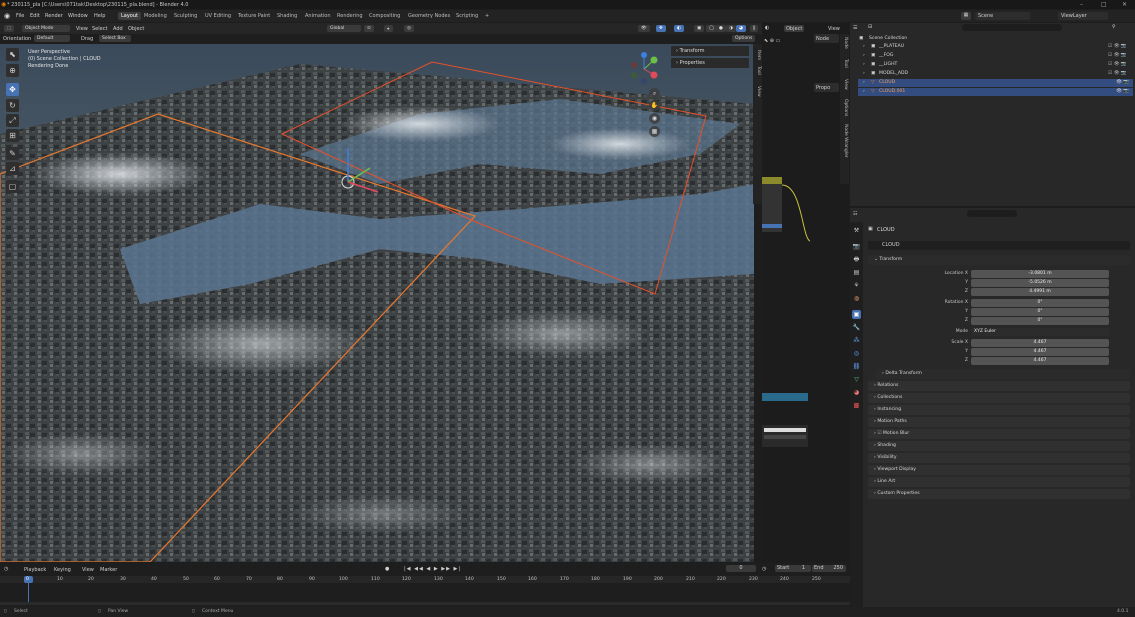  Describe the element at coordinates (757, 55) in the screenshot. I see `tab-item: Item` at that location.